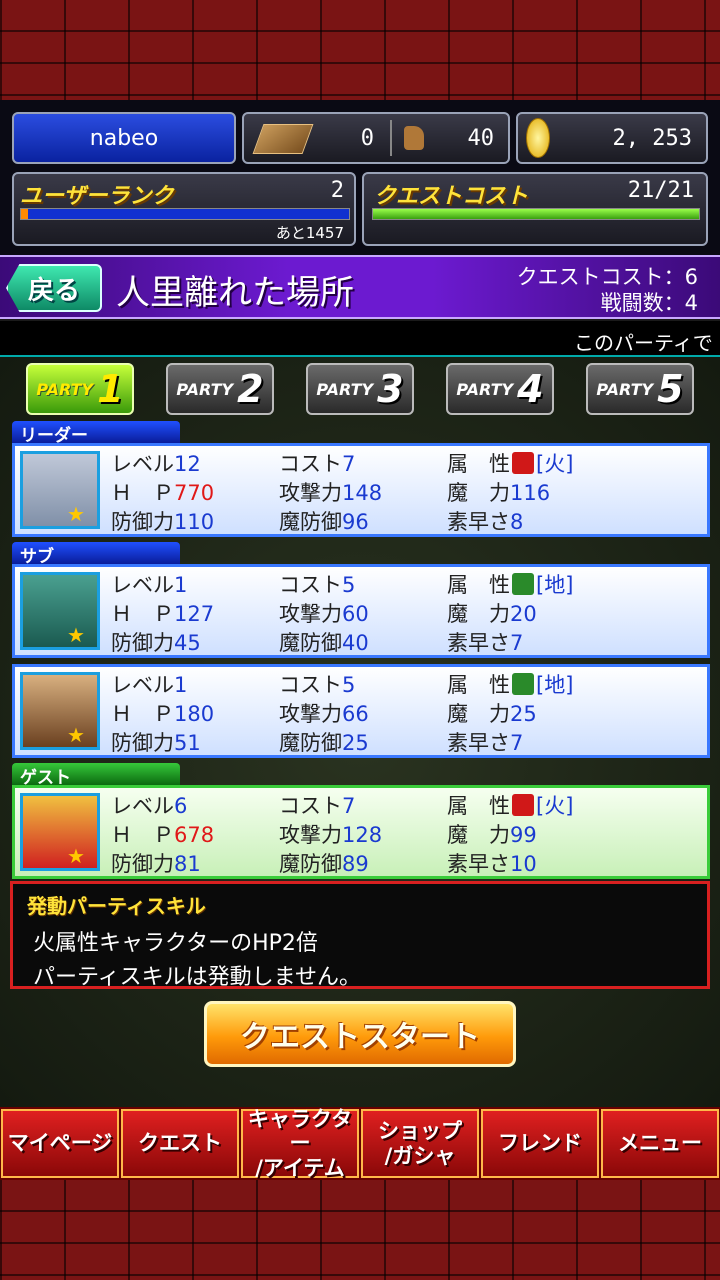 The width and height of the screenshot is (720, 1280). Describe the element at coordinates (180, 1143) in the screenshot. I see `nav-button-2: クエスト` at that location.